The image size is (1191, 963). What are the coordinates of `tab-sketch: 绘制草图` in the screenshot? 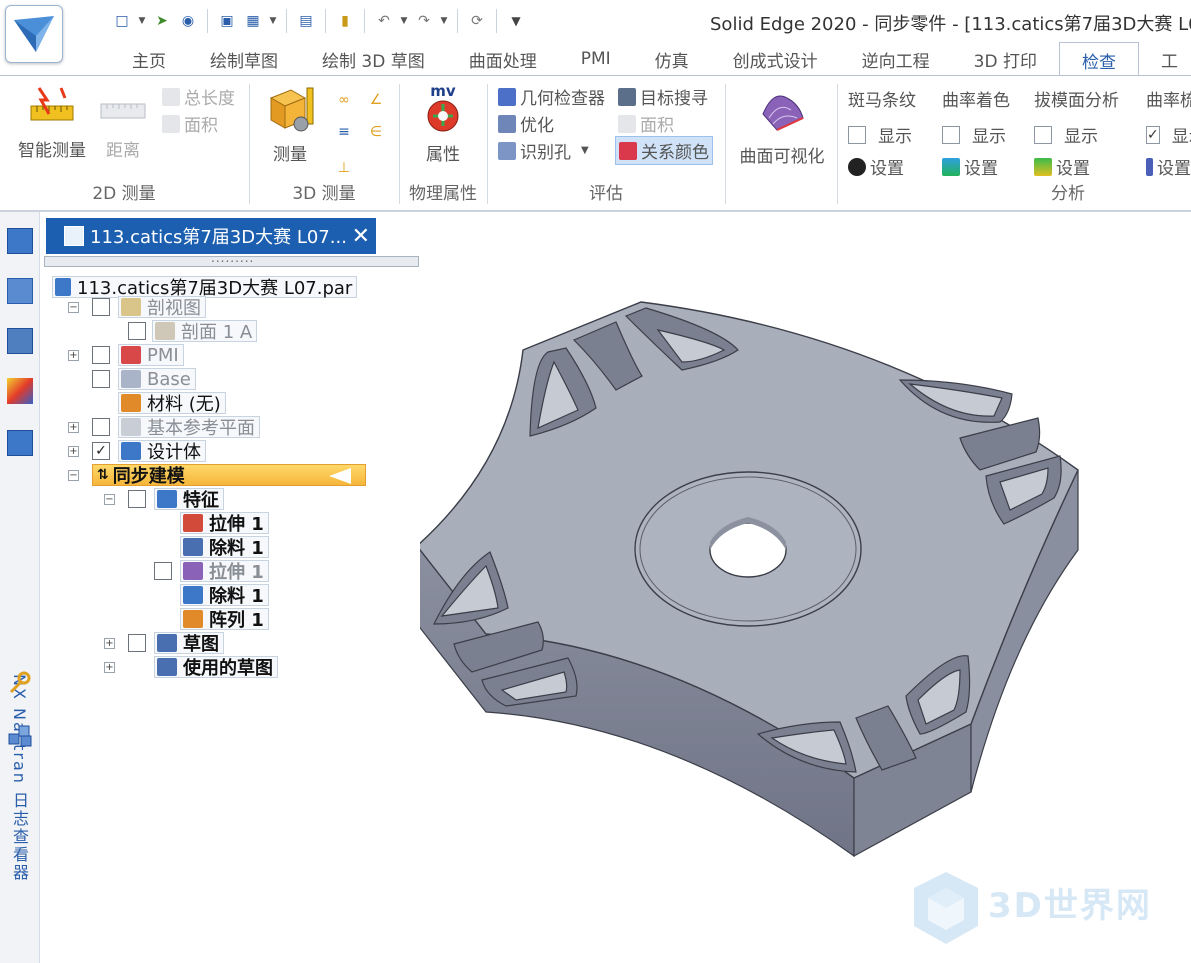 It's located at (244, 59).